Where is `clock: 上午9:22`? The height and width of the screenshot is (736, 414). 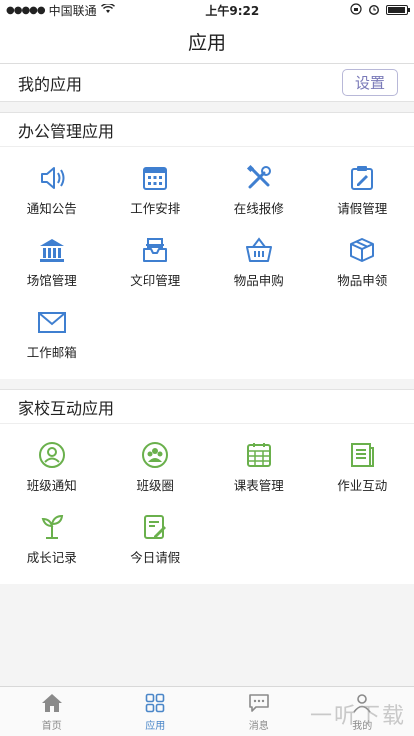
clock: 上午9:22 is located at coordinates (232, 10).